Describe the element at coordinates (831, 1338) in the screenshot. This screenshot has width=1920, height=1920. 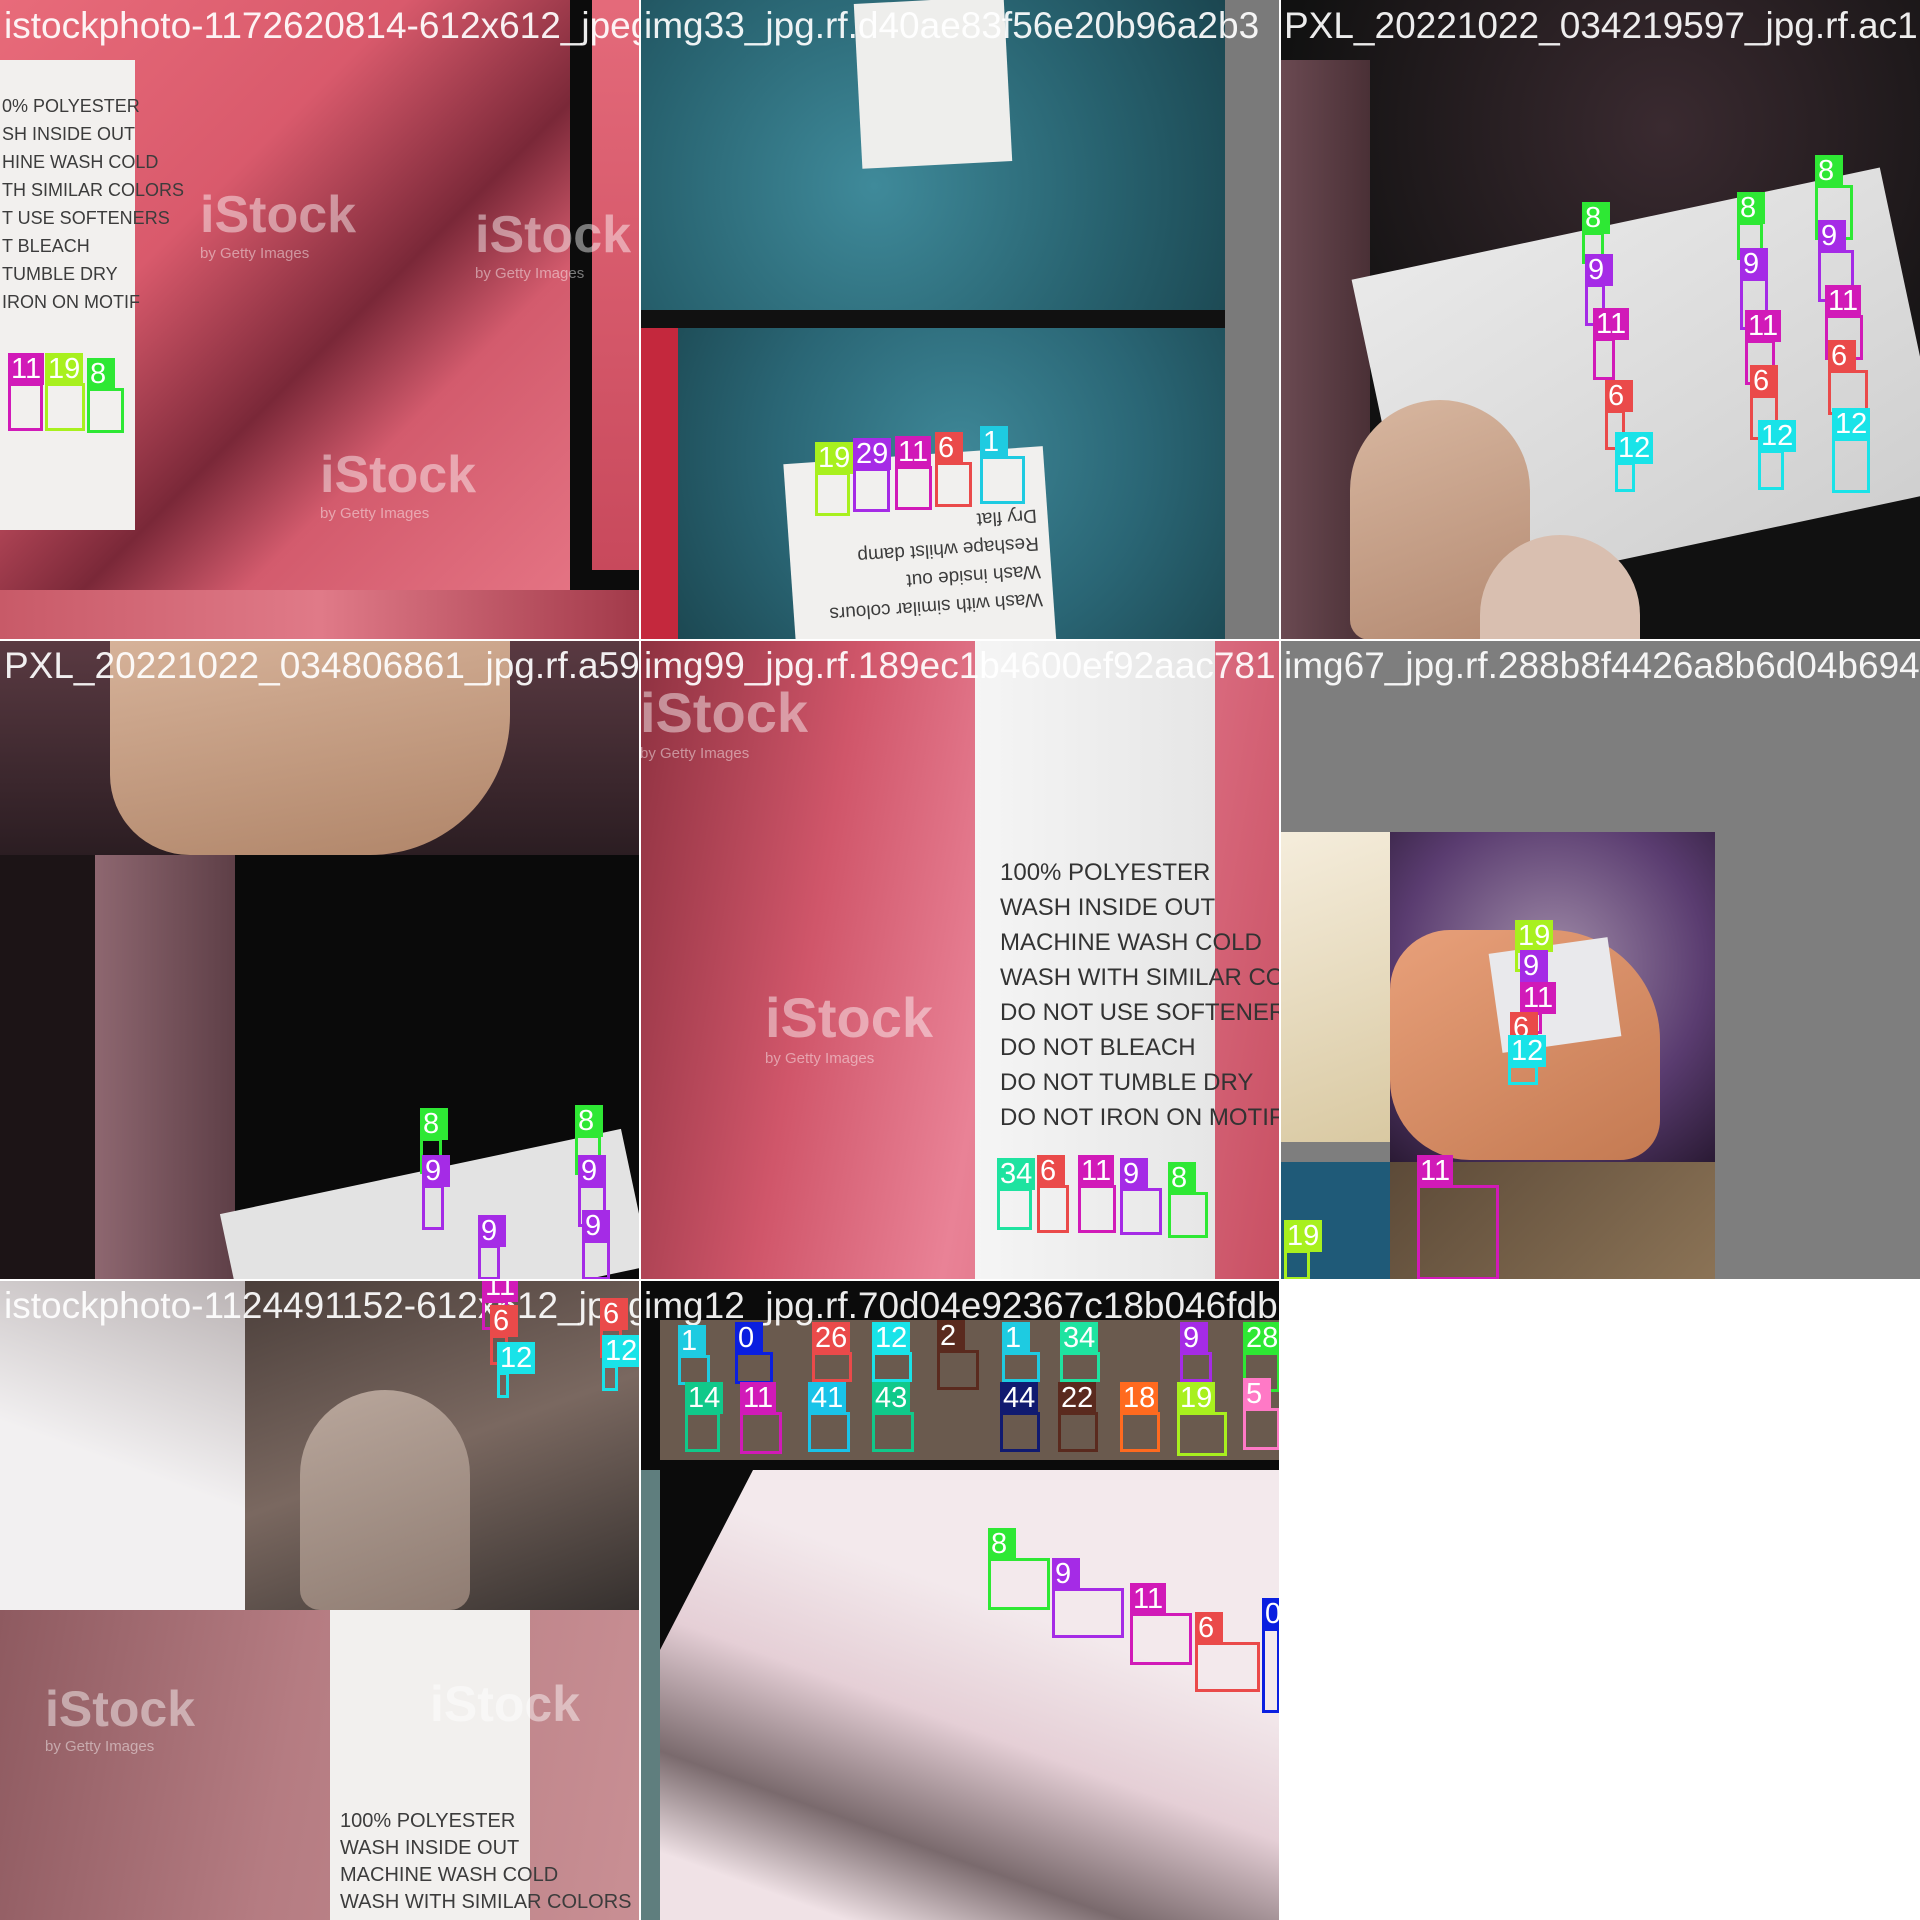
I see `detection-label: 26` at that location.